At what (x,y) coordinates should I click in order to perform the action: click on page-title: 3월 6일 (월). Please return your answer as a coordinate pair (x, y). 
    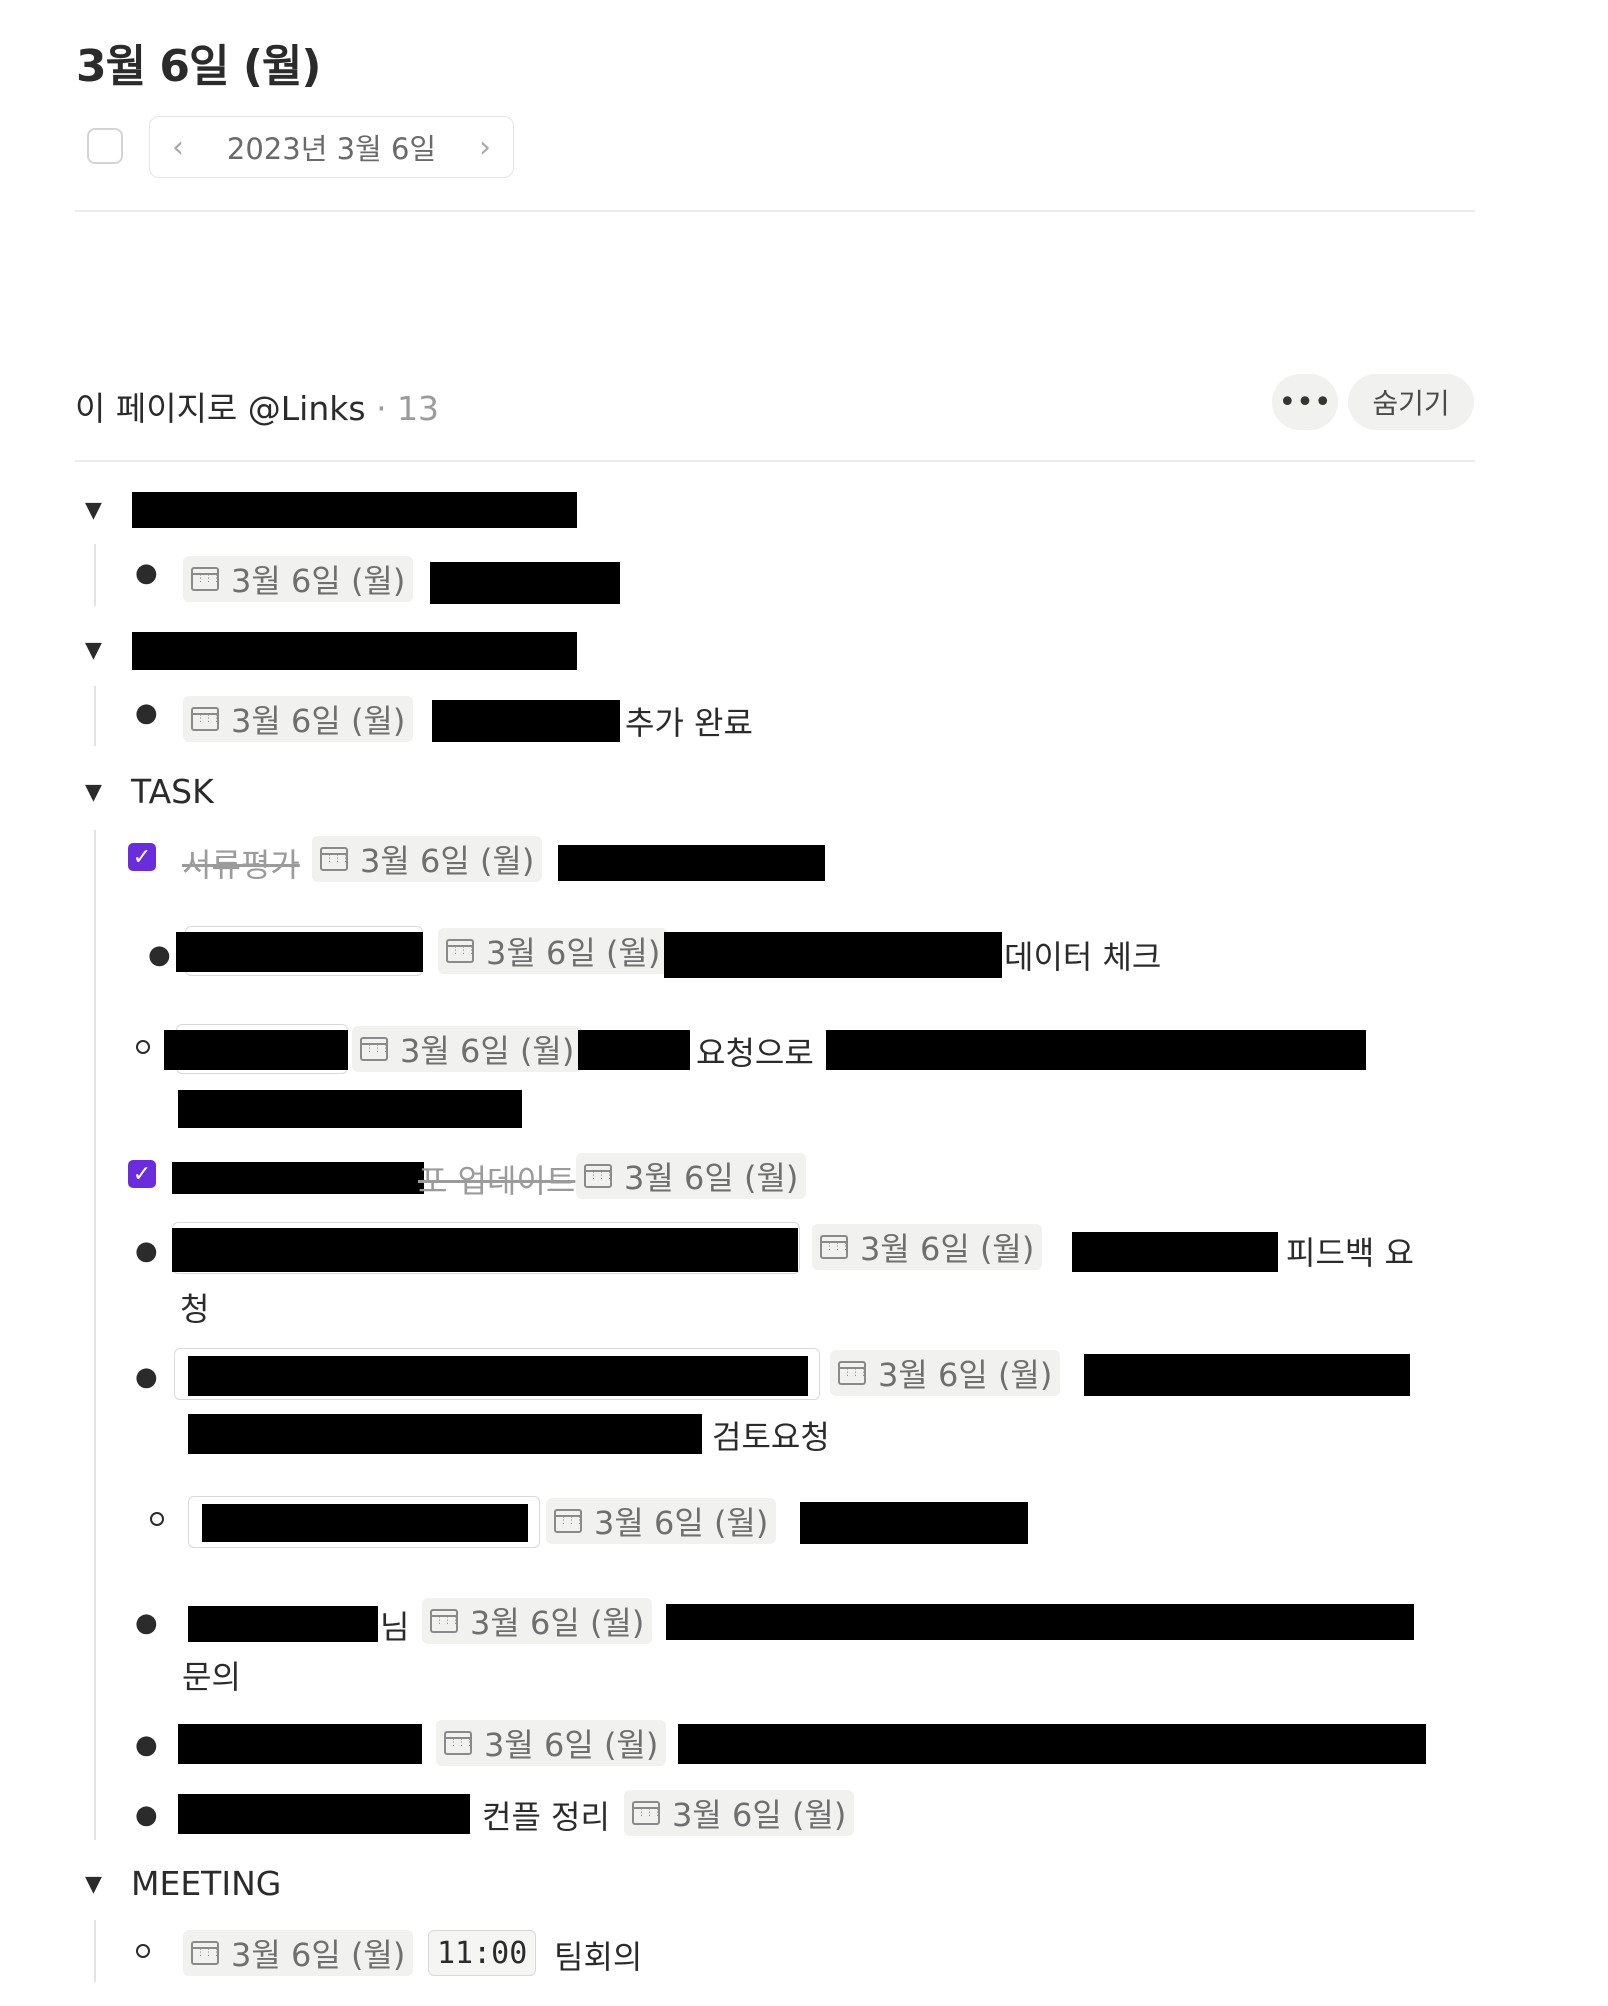
    Looking at the image, I should click on (199, 66).